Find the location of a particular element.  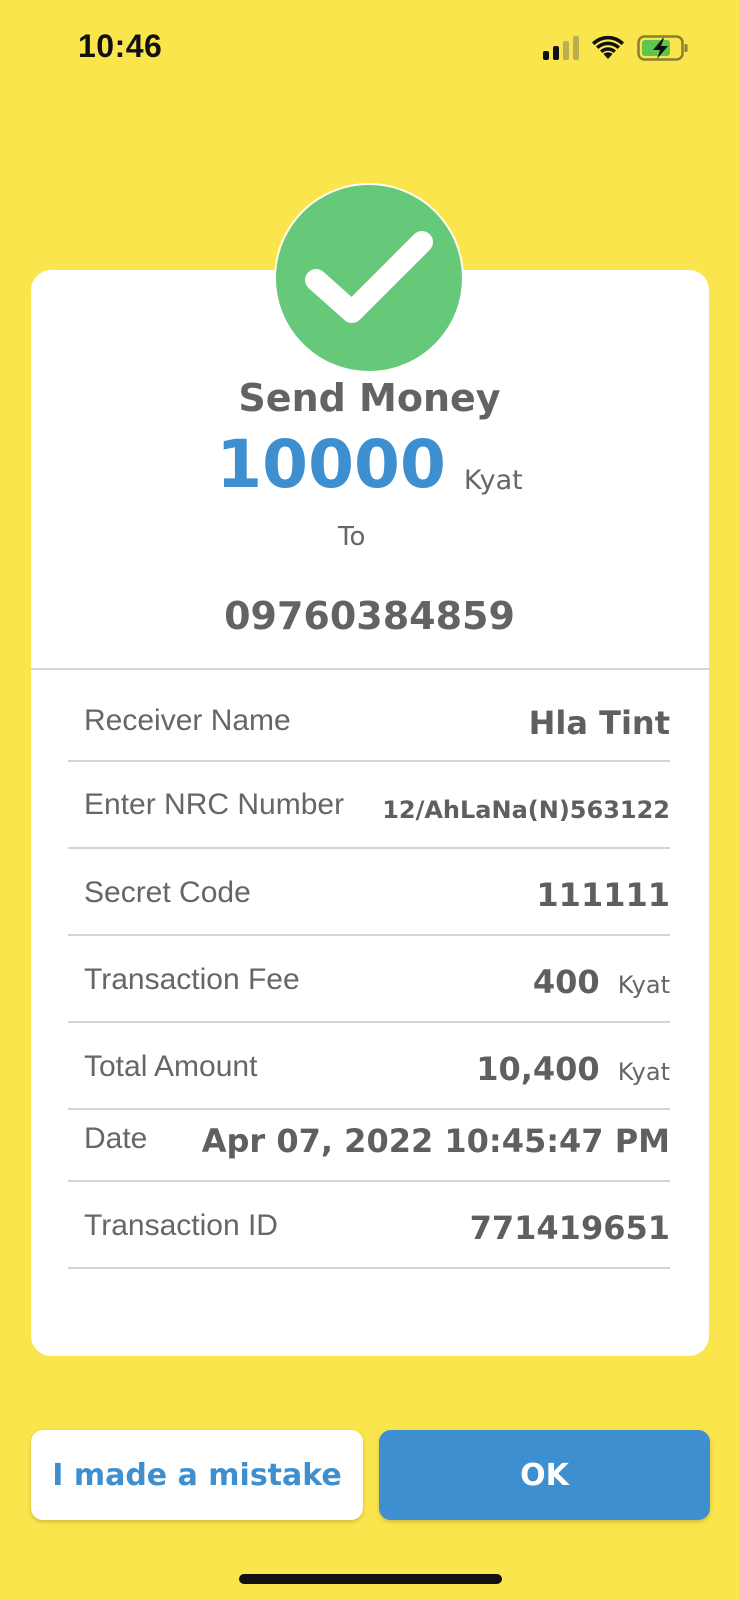

sent-amount: 10000 is located at coordinates (331, 464).